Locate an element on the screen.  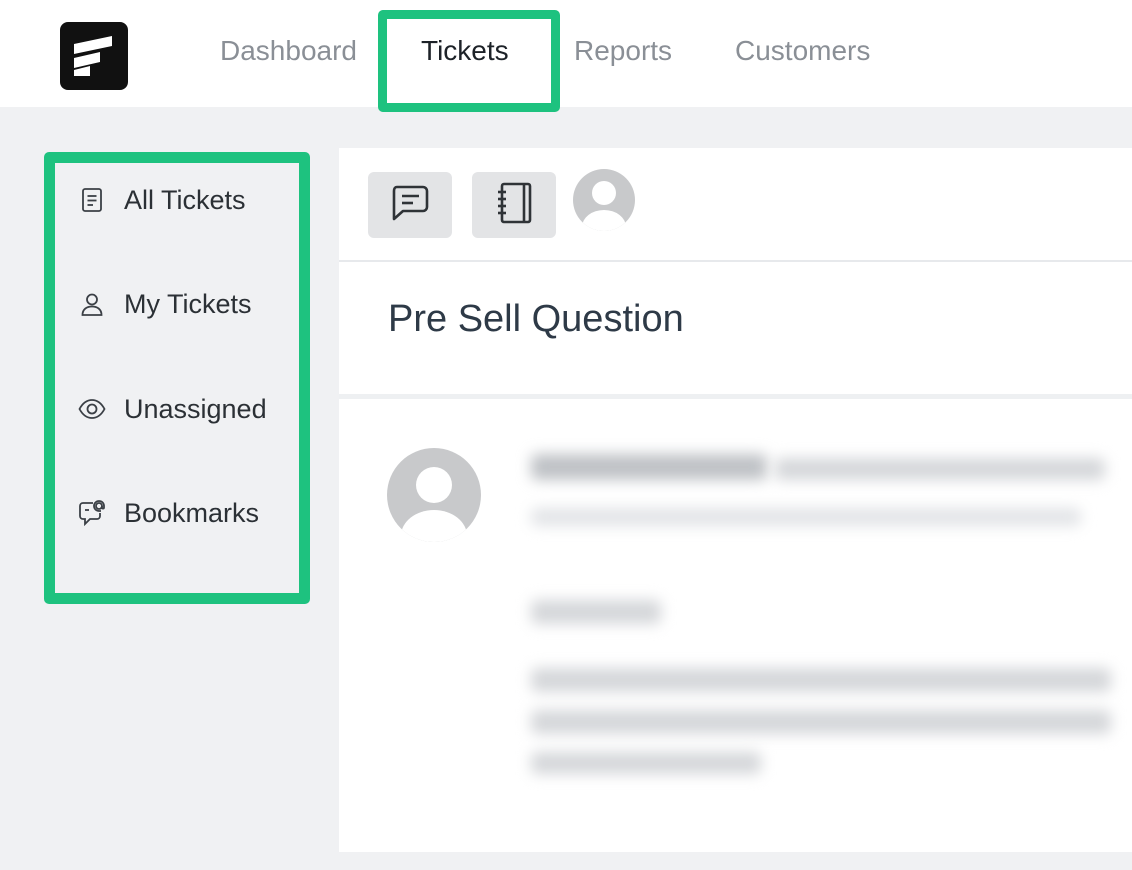
sidebar-item-all-tickets: All Tickets is located at coordinates (162, 200).